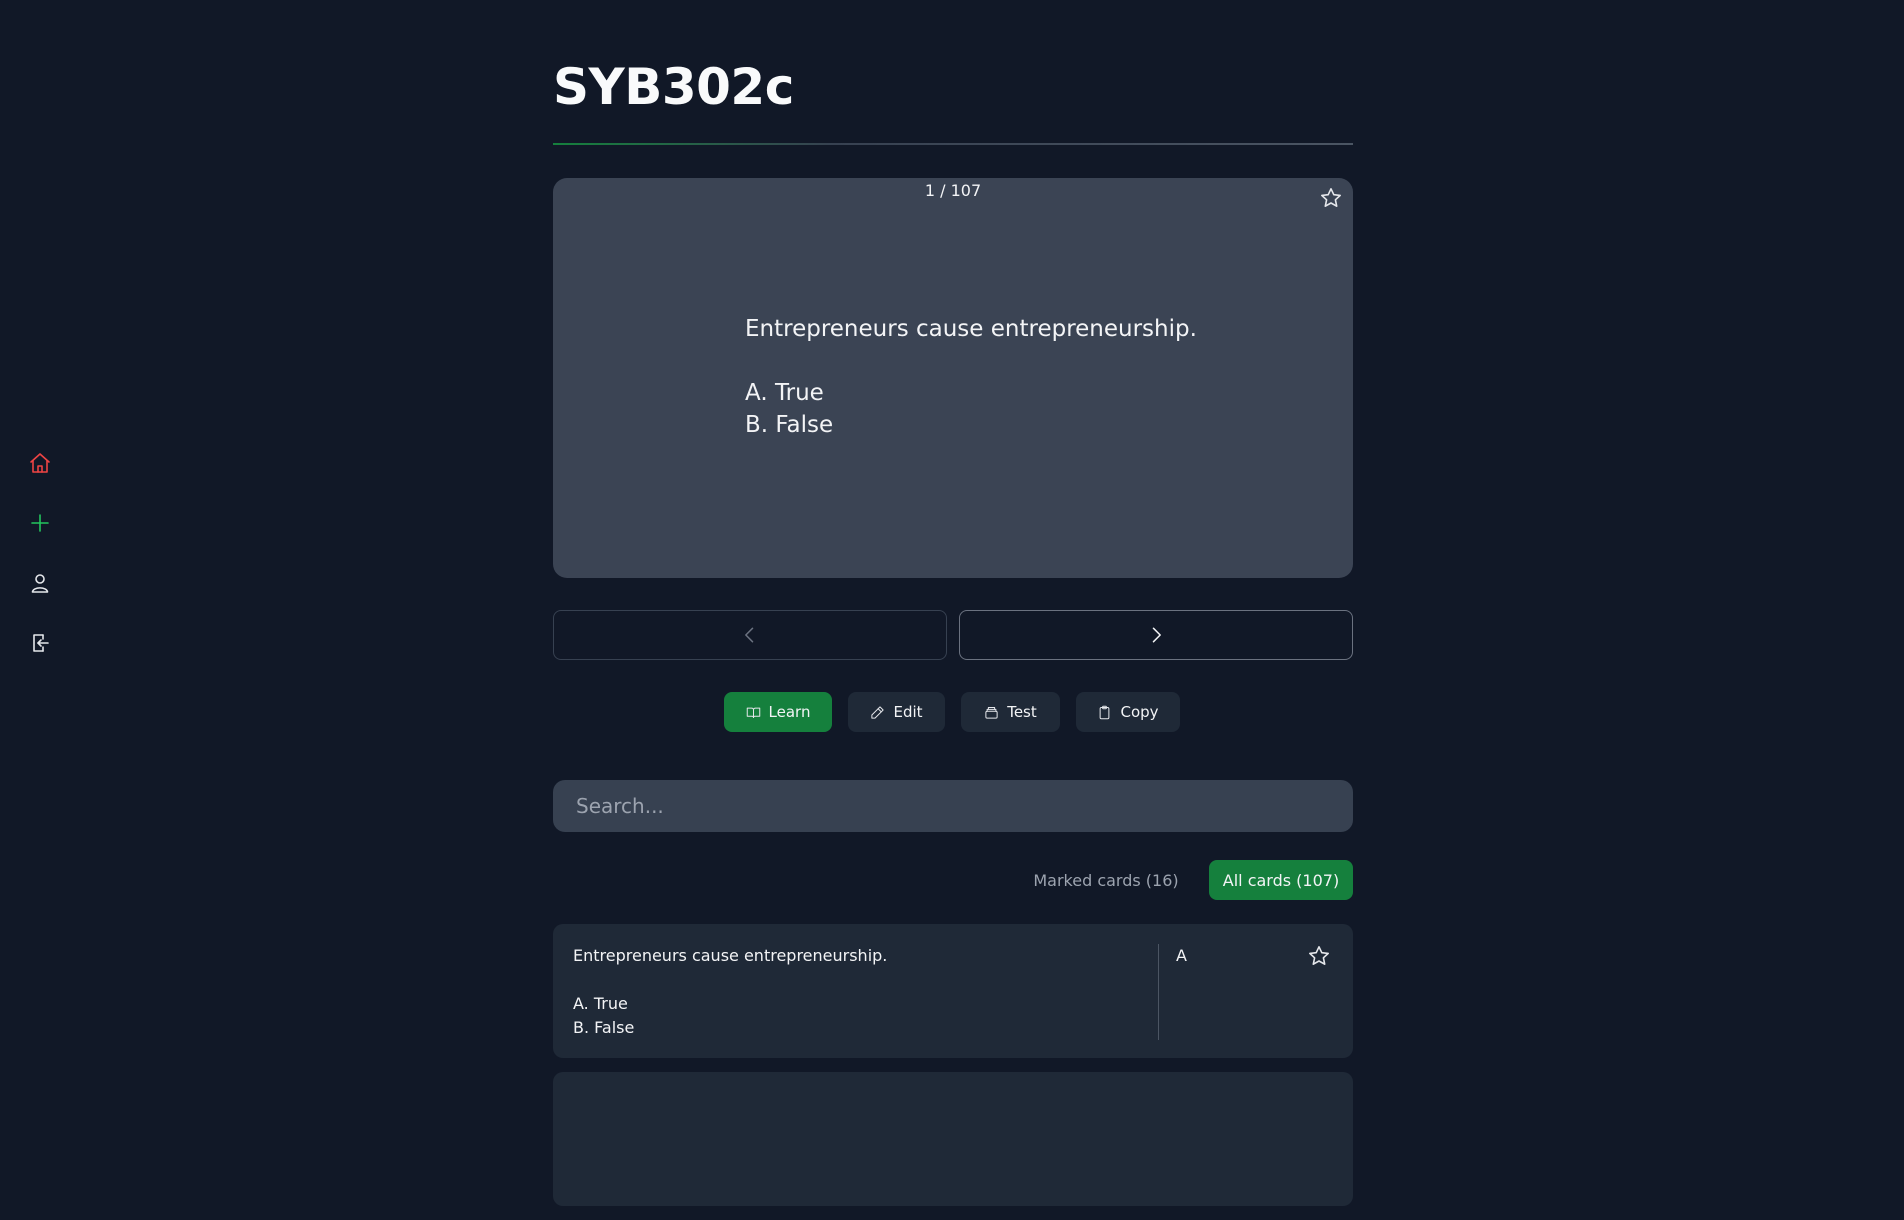 Image resolution: width=1904 pixels, height=1220 pixels. What do you see at coordinates (1106, 880) in the screenshot?
I see `marked-cards-filter: Marked cards (16)` at bounding box center [1106, 880].